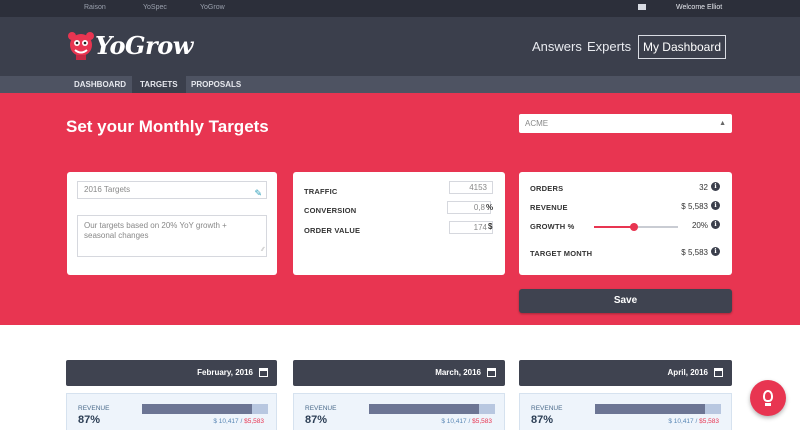 The height and width of the screenshot is (430, 800). What do you see at coordinates (263, 250) in the screenshot?
I see `resize-grip-icon: ∕∕` at bounding box center [263, 250].